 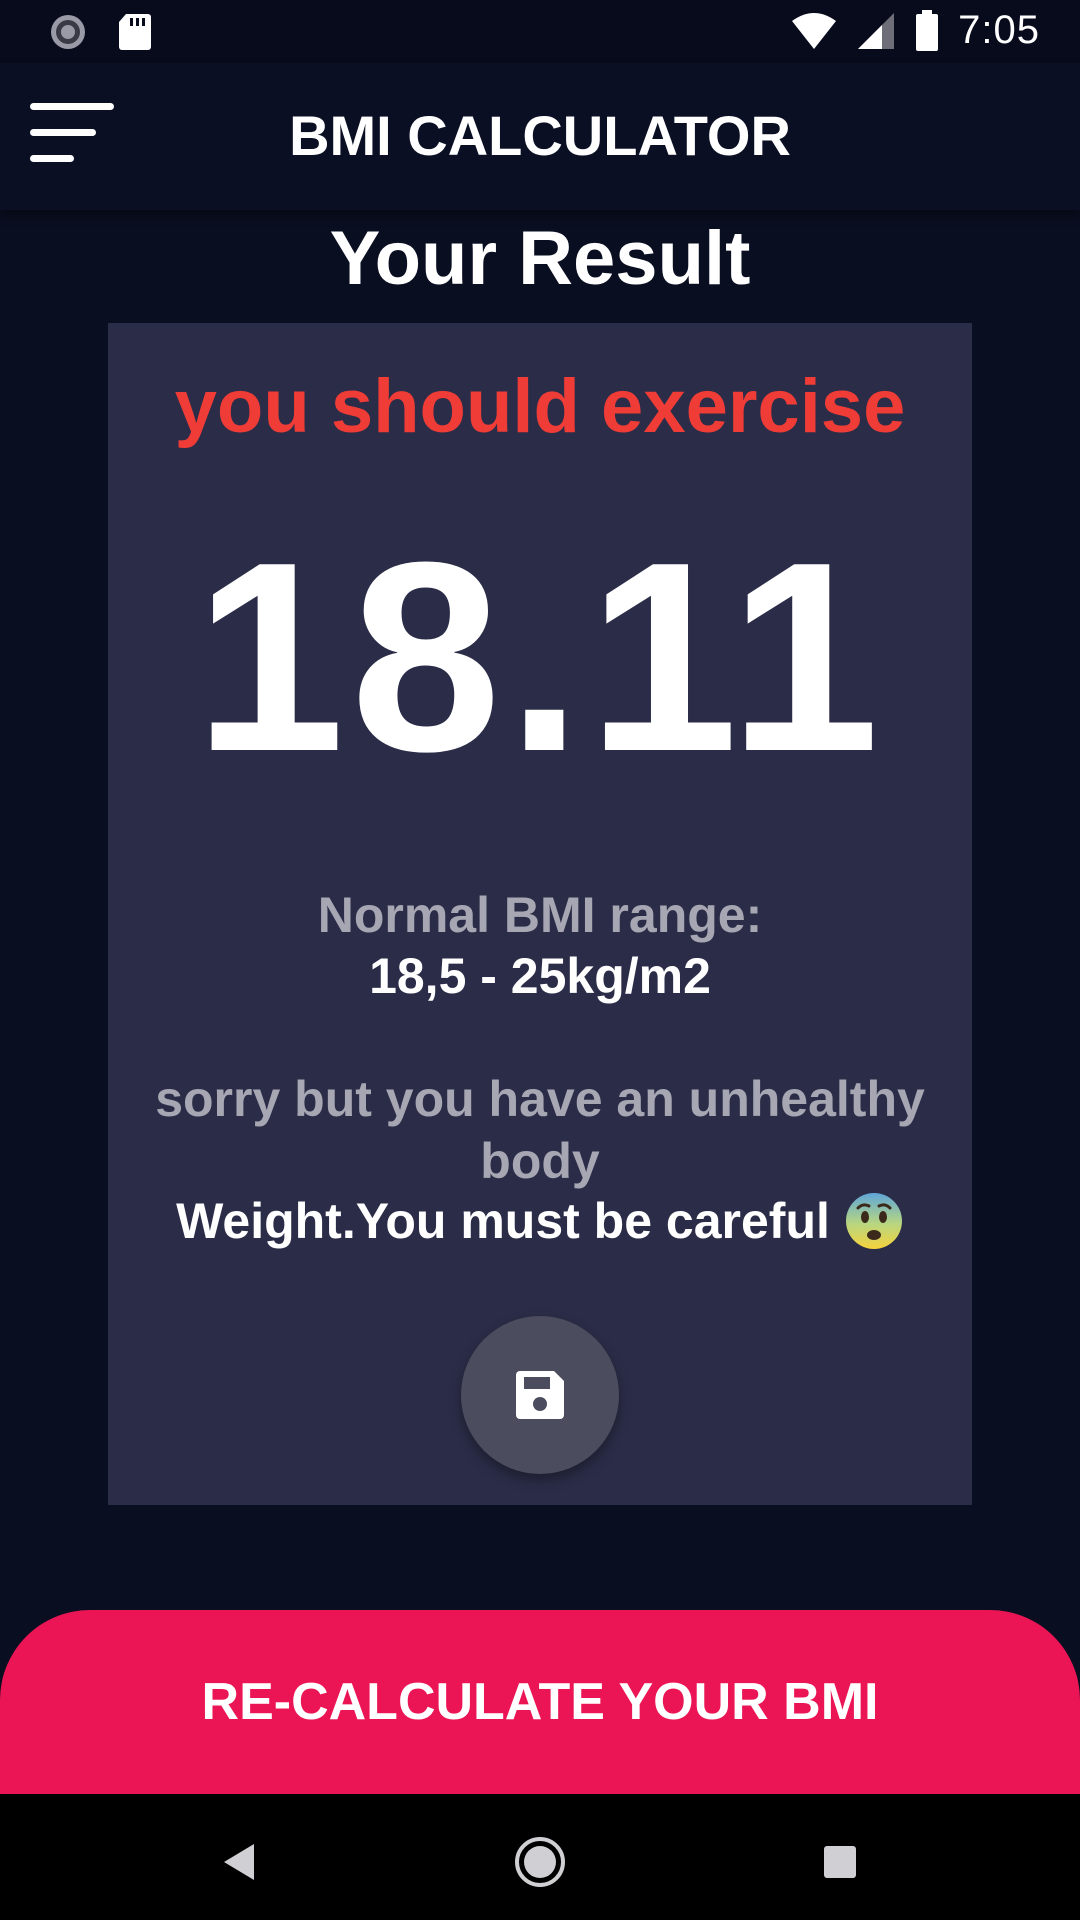 I want to click on recalculate-button: RE-CALCULATE YOUR BMI, so click(x=540, y=1702).